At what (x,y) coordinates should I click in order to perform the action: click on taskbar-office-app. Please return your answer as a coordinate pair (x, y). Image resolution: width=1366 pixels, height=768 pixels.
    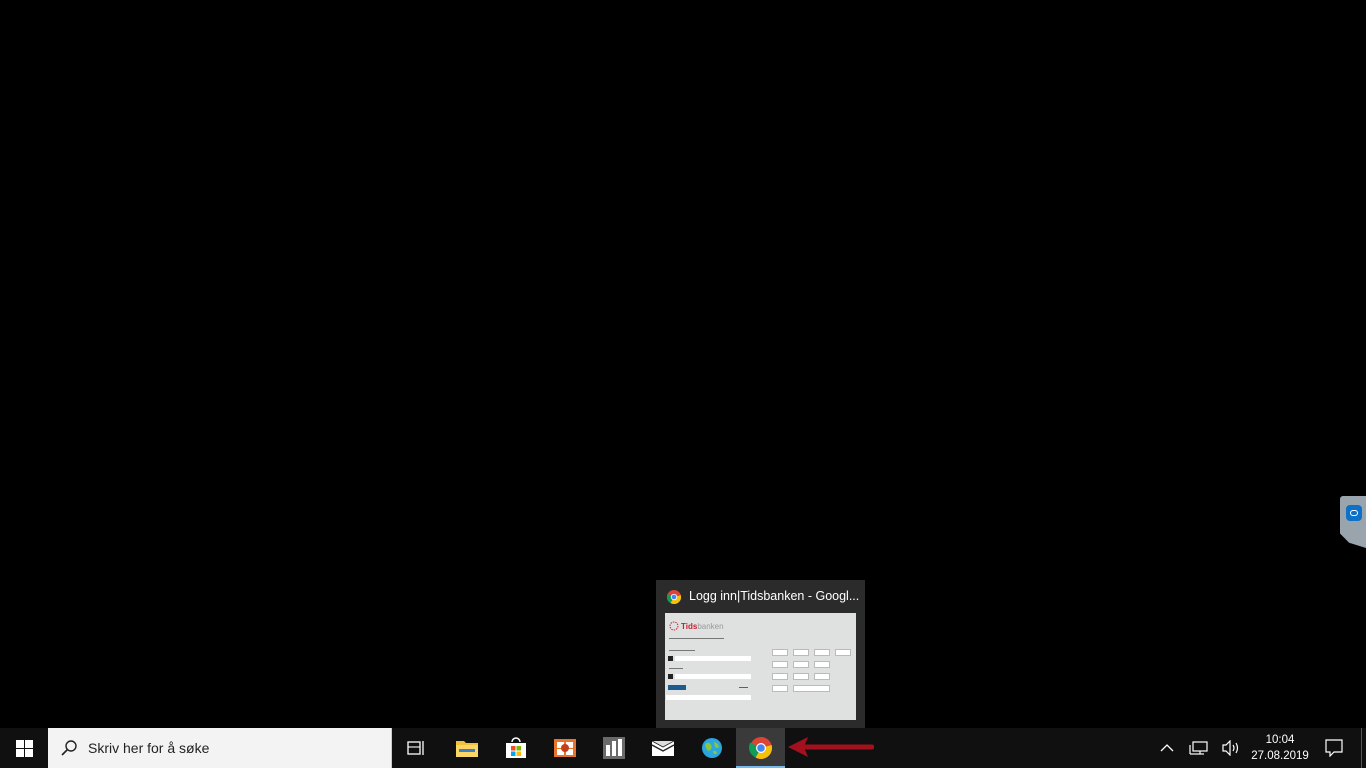
    Looking at the image, I should click on (564, 748).